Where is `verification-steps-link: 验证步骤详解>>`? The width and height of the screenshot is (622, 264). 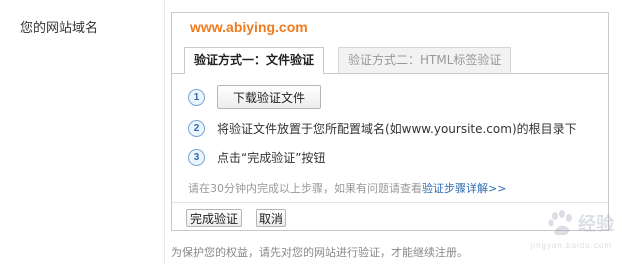 verification-steps-link: 验证步骤详解>> is located at coordinates (464, 188).